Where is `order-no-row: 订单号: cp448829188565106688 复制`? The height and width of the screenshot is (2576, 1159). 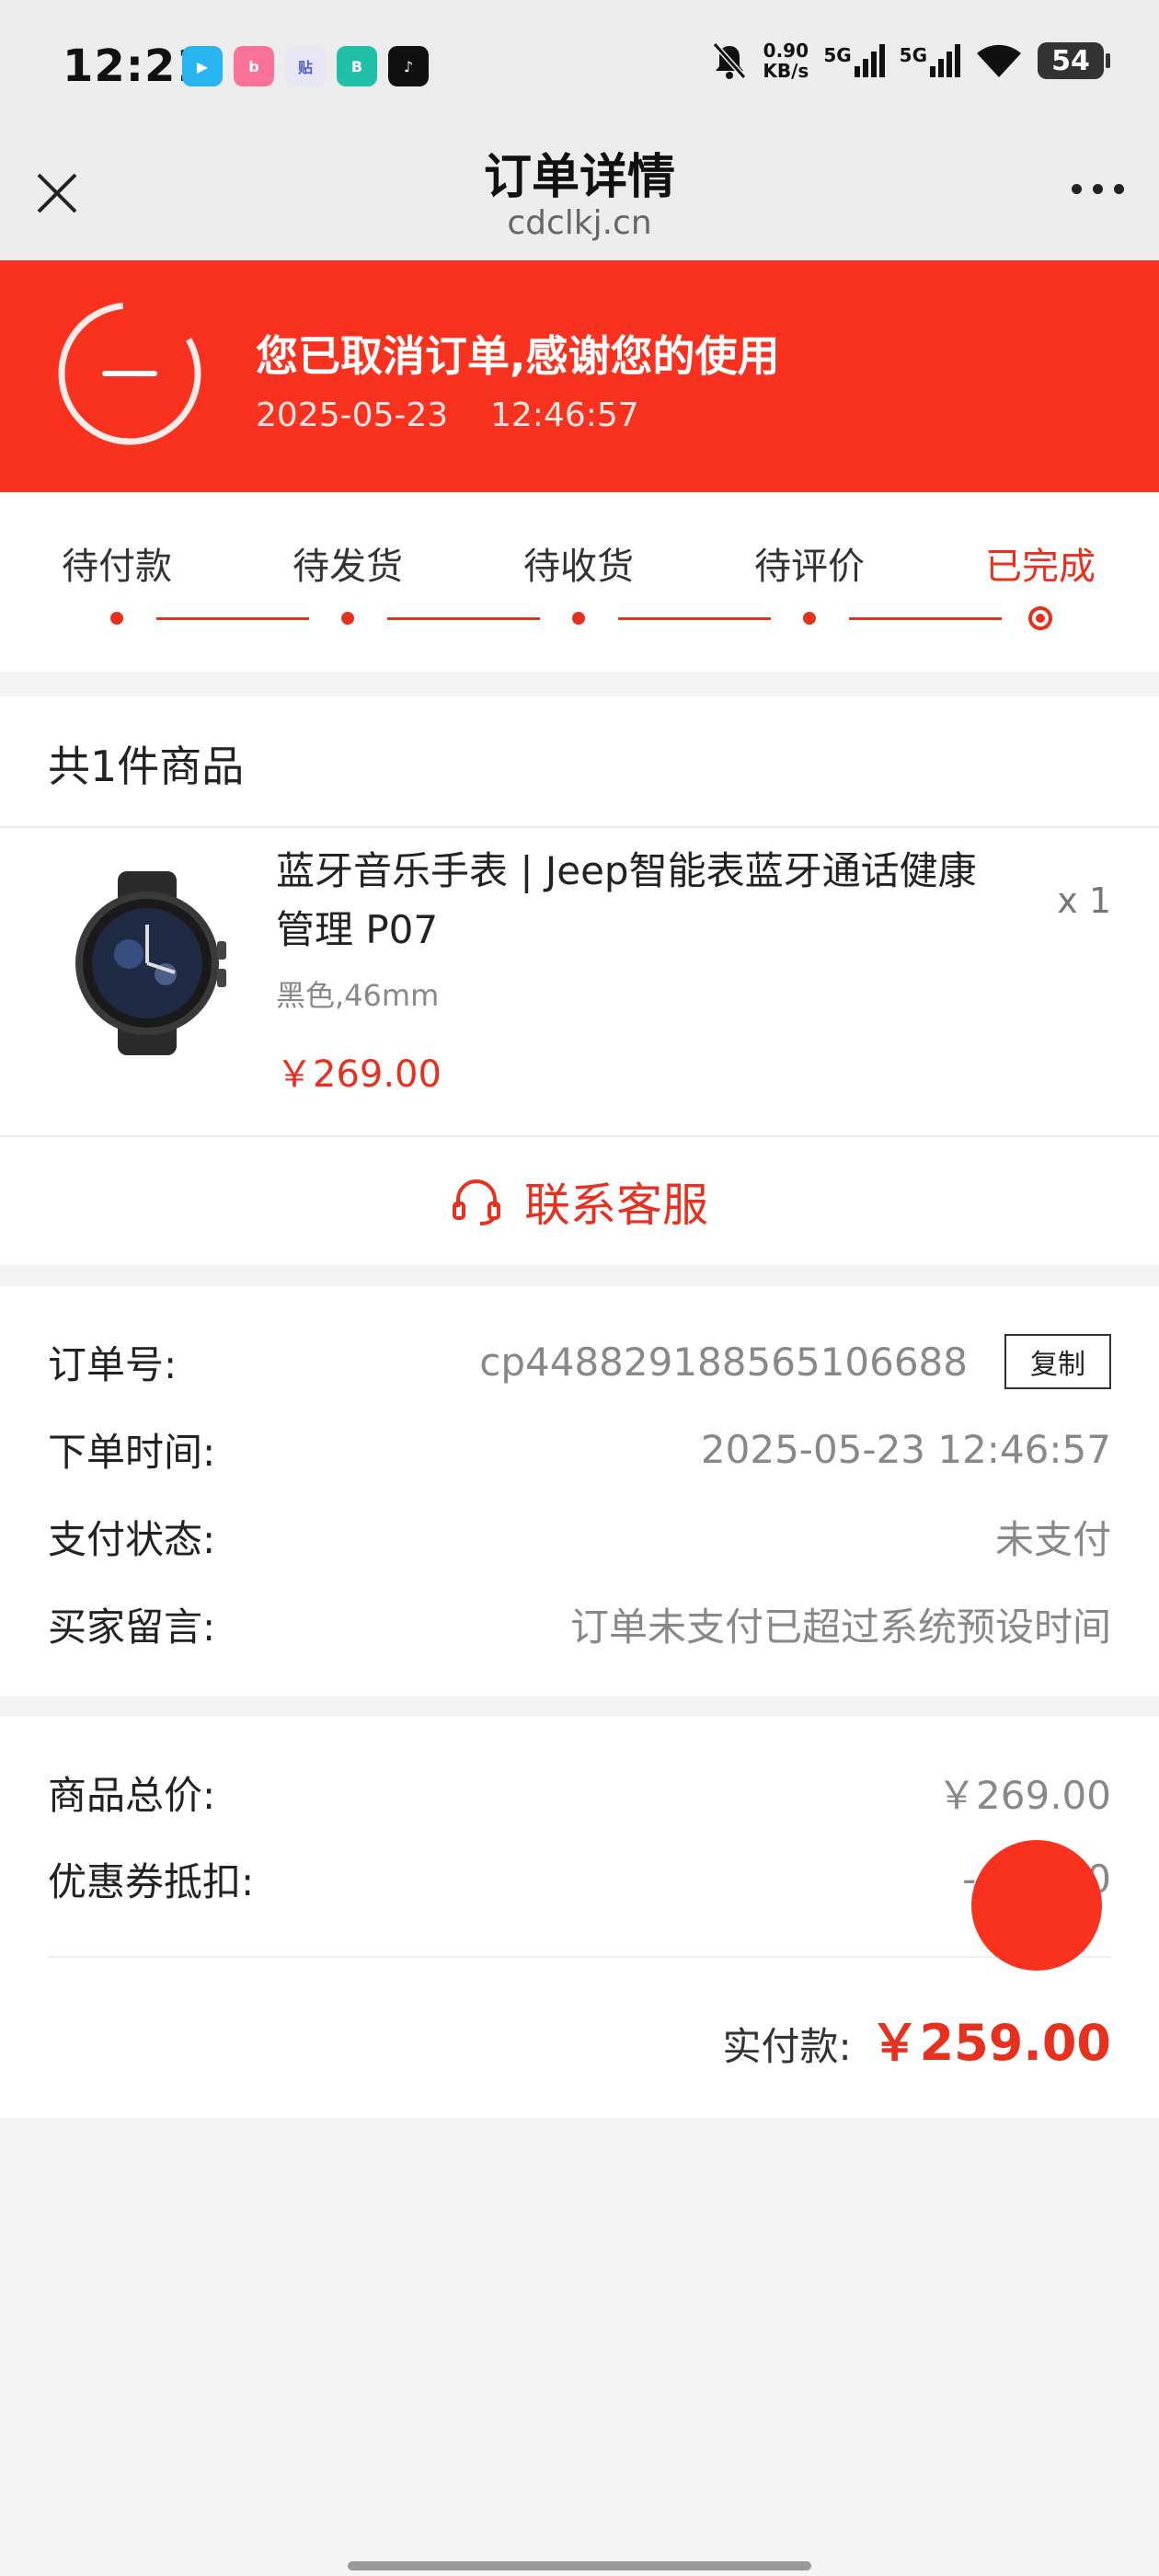
order-no-row: 订单号: cp448829188565106688 复制 is located at coordinates (579, 1361).